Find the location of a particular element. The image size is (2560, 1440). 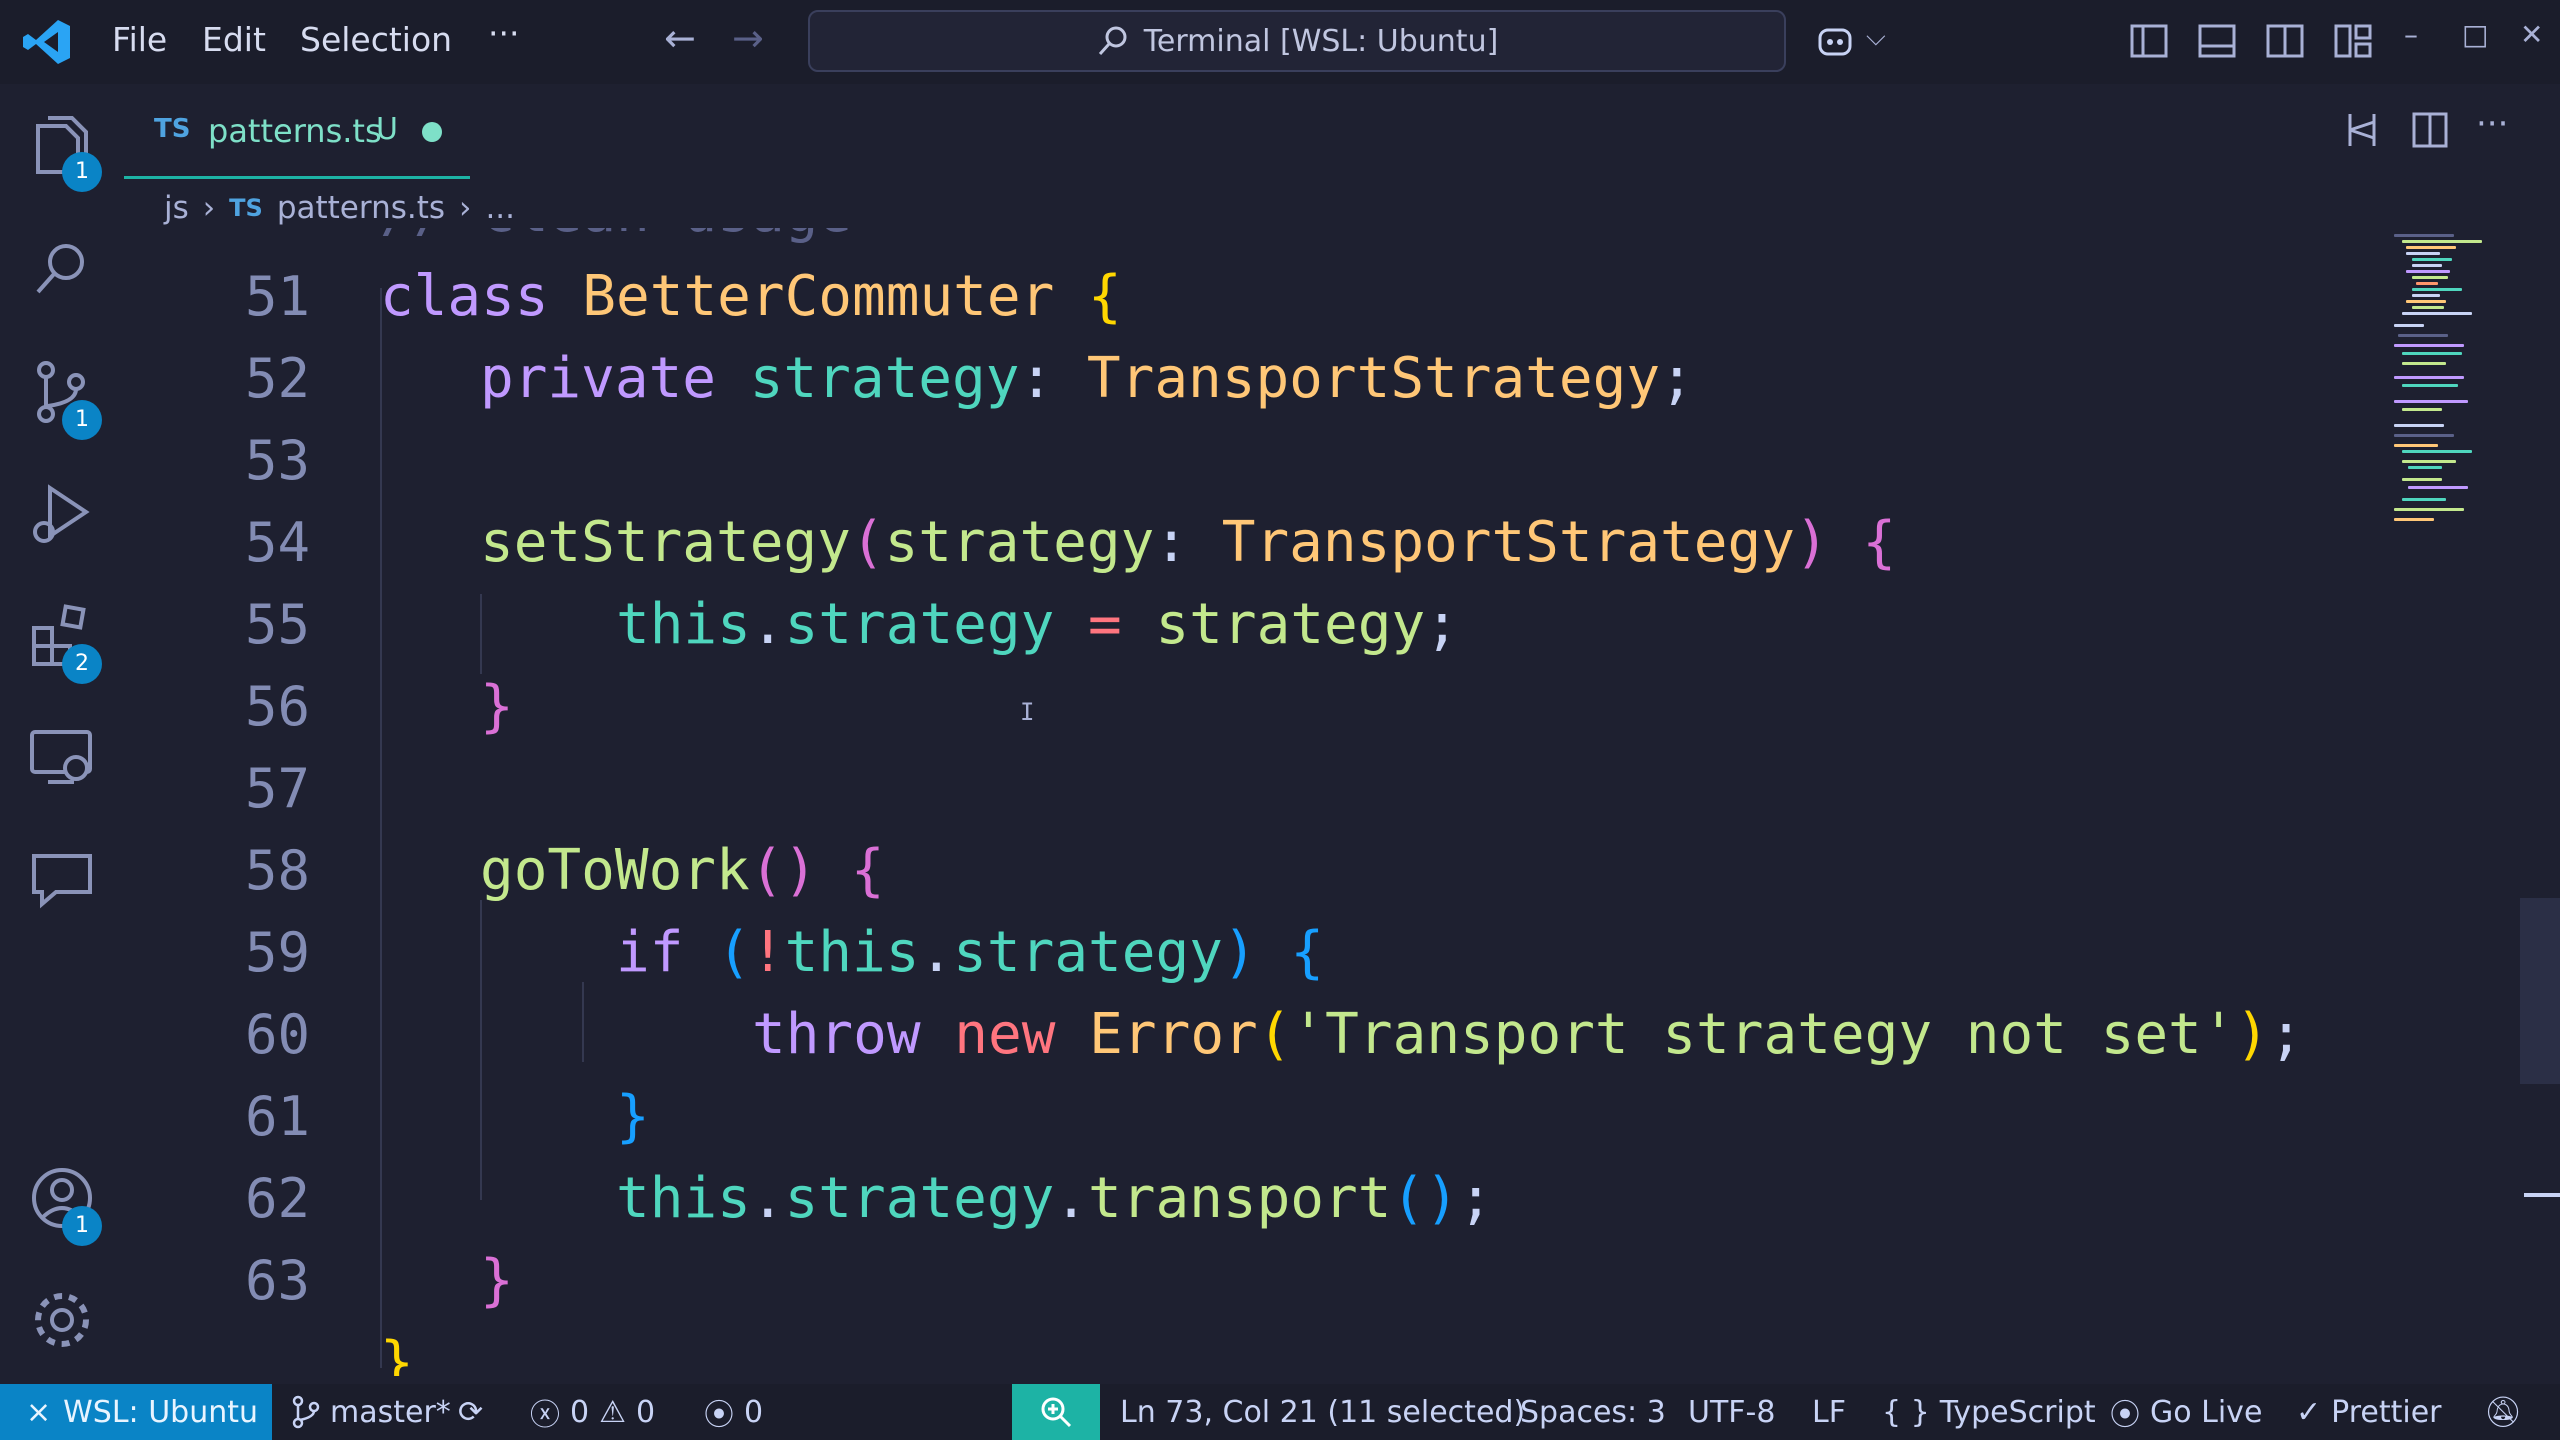

menu-edit: Edit is located at coordinates (234, 39).